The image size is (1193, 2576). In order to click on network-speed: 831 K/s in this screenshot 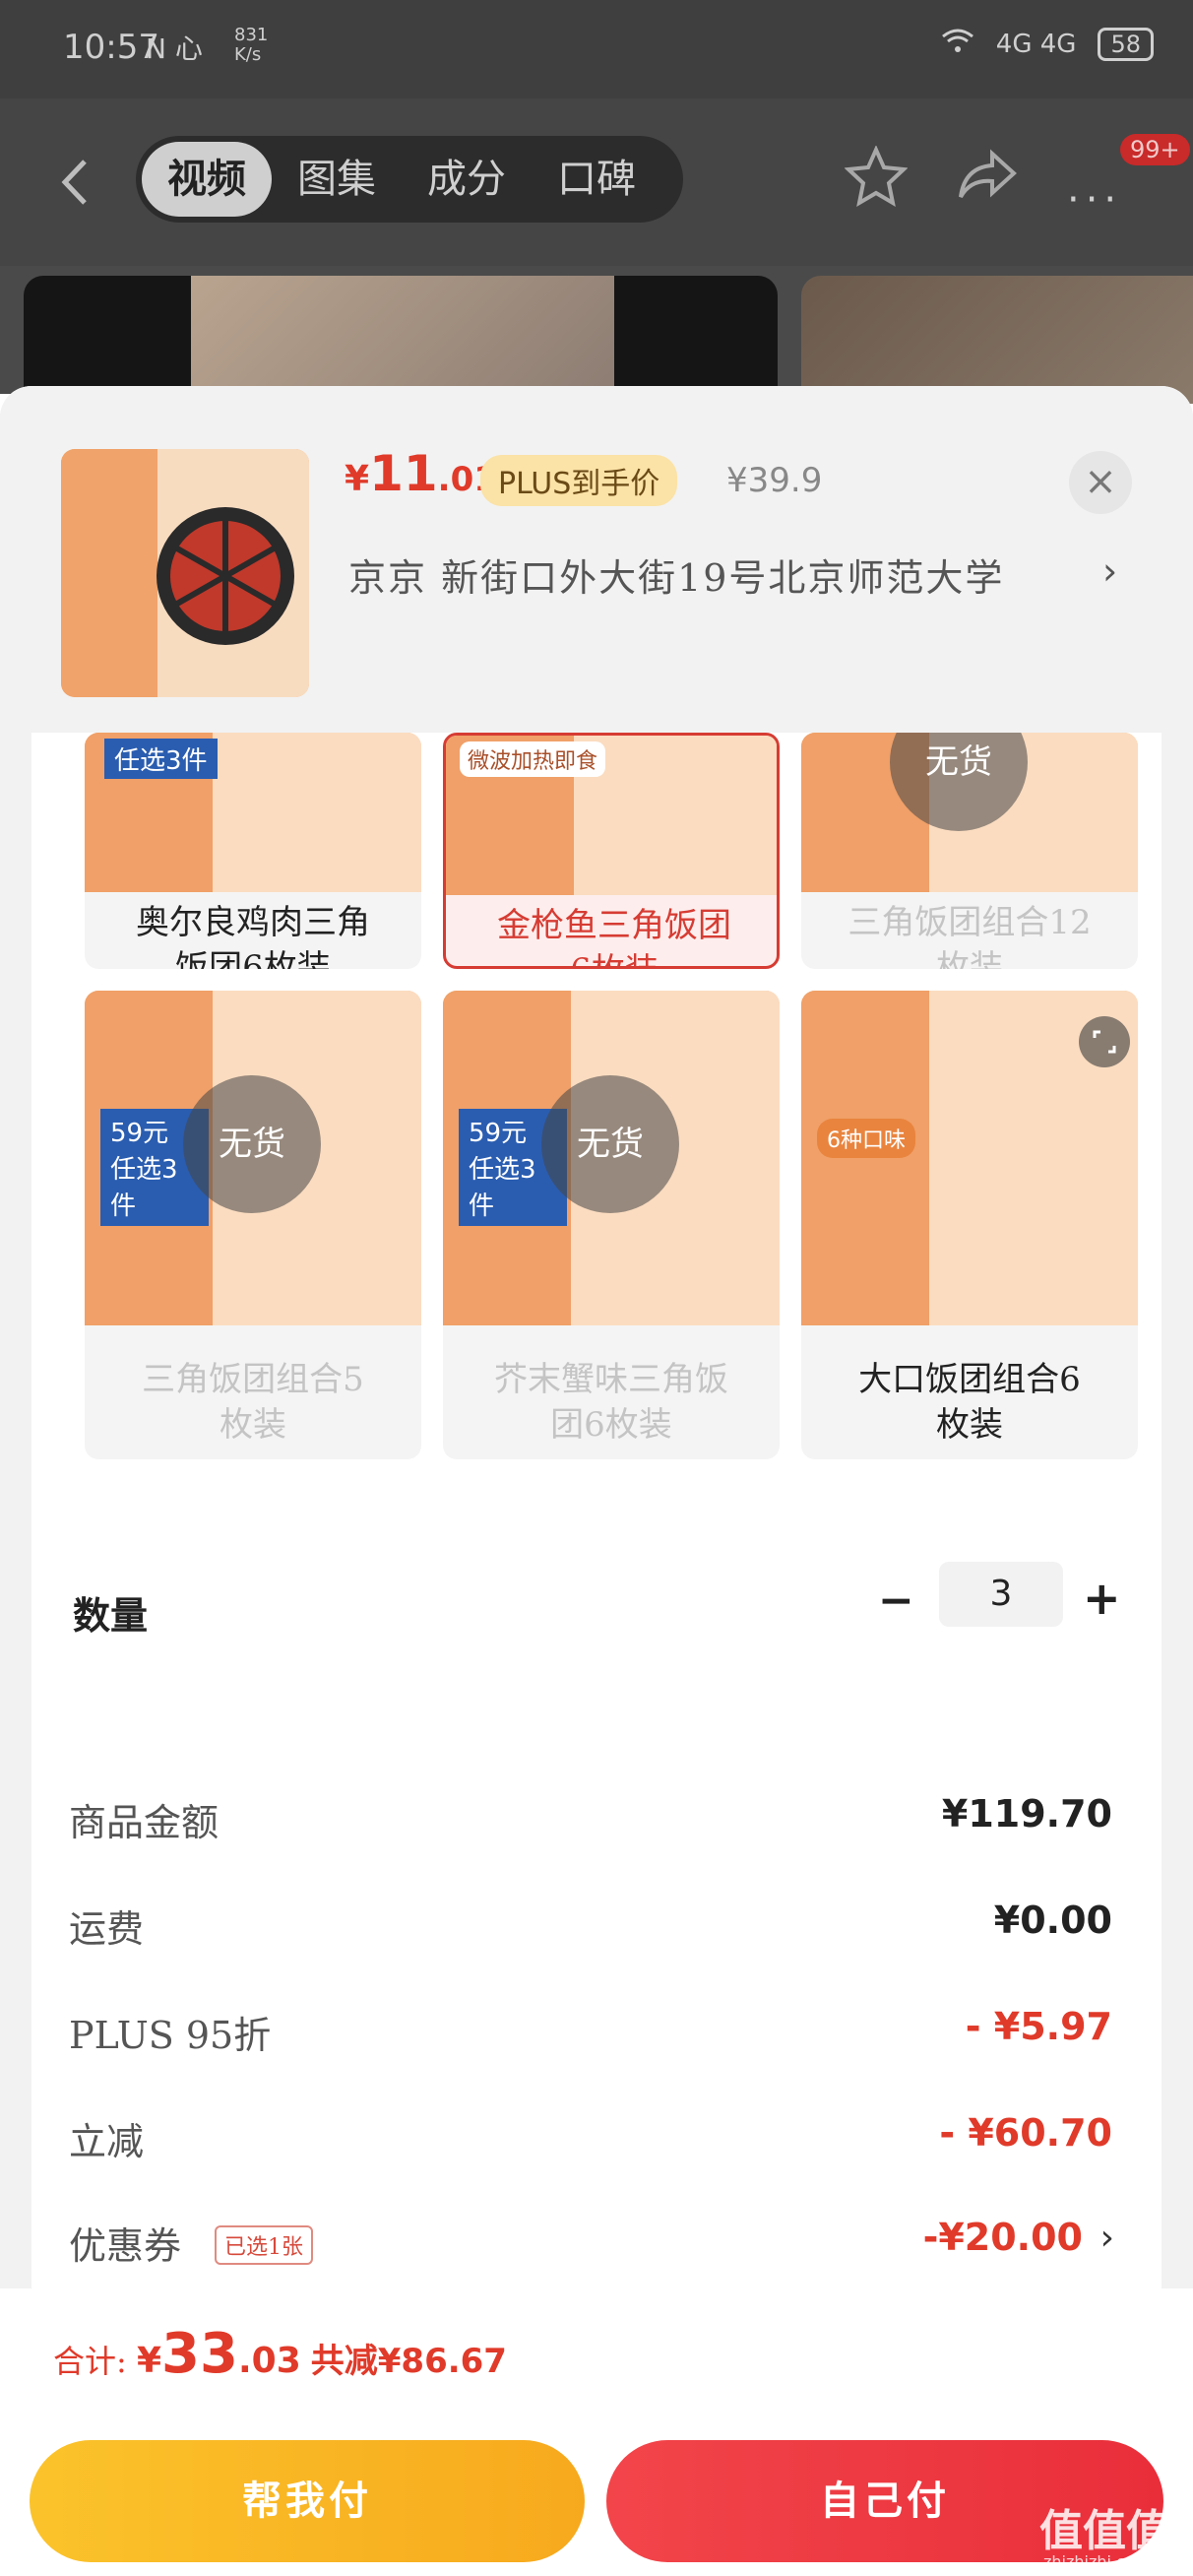, I will do `click(251, 45)`.